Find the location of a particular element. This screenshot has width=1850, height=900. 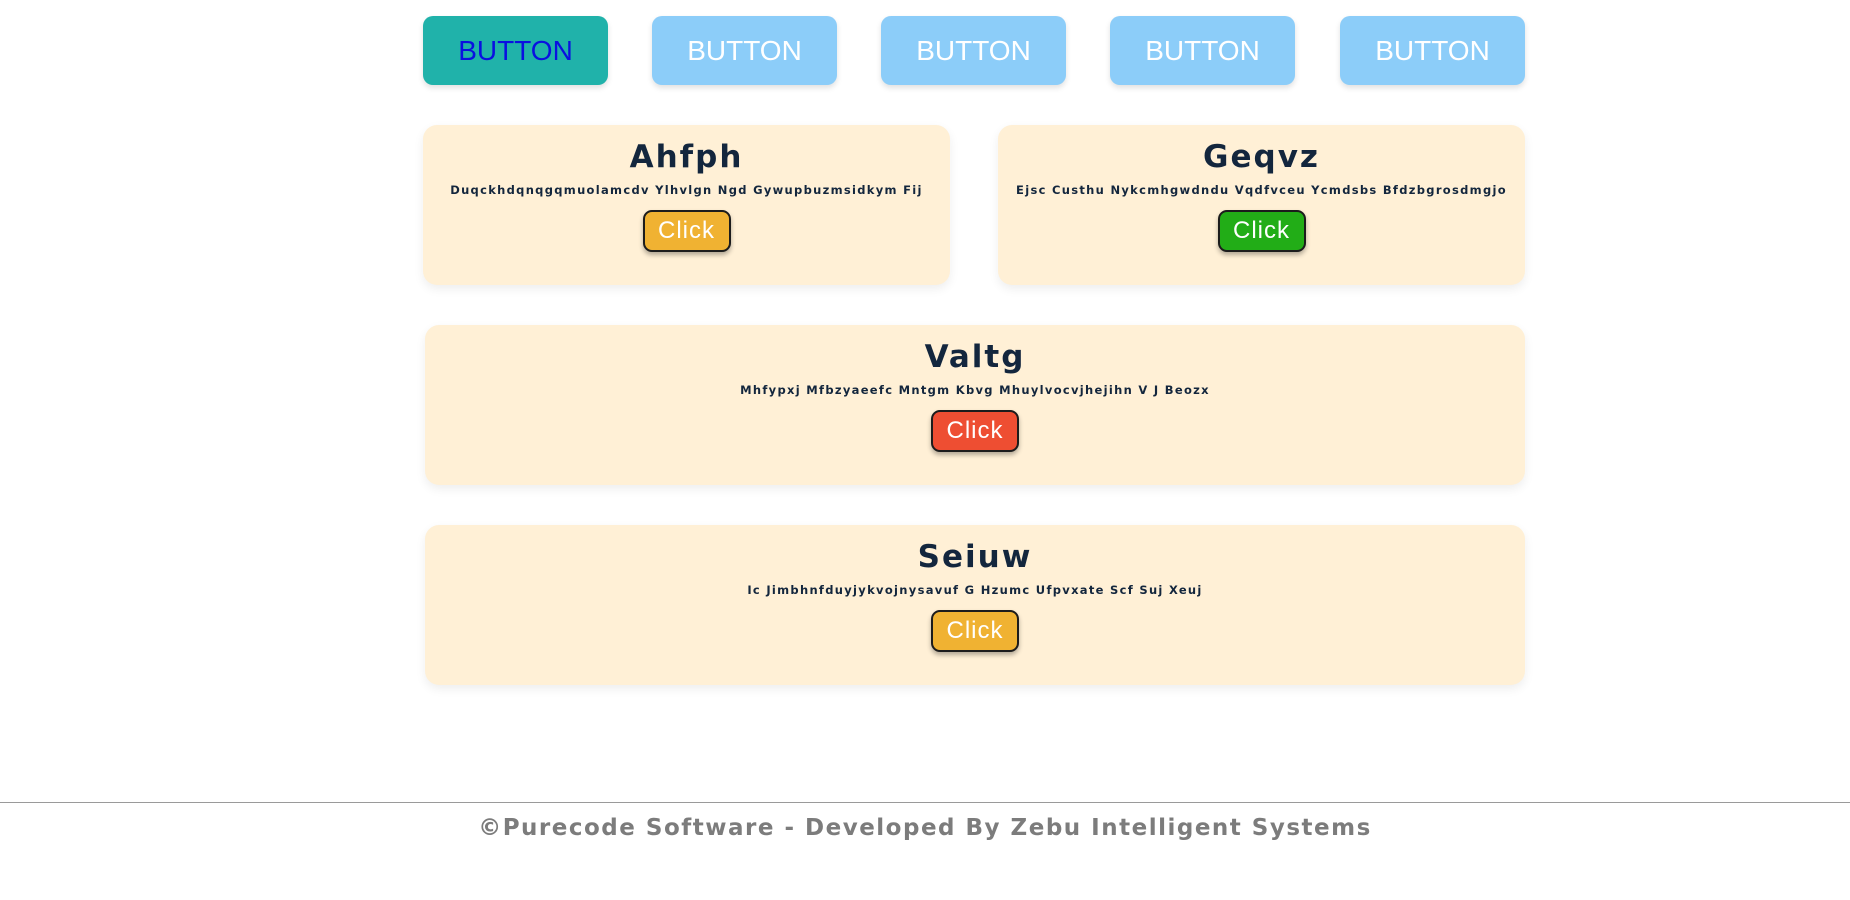

top-button-3: BUTTON is located at coordinates (973, 50).